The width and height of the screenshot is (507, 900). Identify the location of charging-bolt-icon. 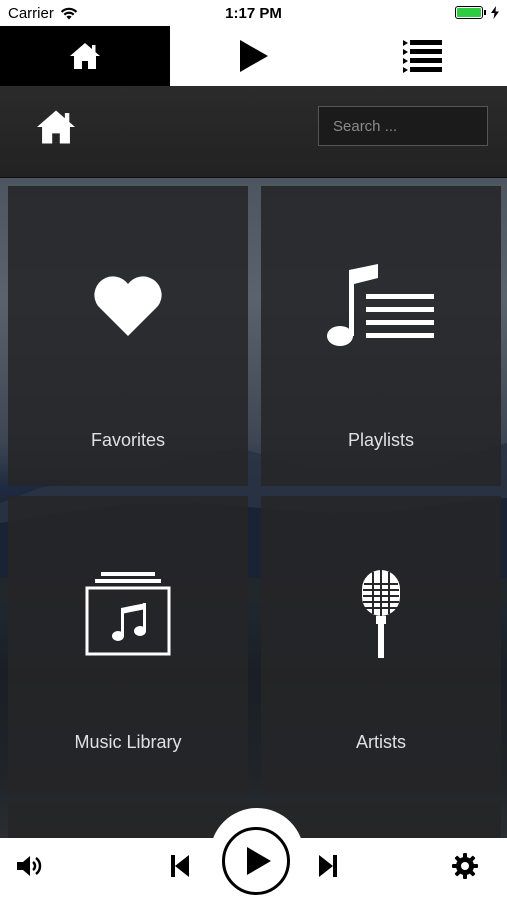
(495, 12).